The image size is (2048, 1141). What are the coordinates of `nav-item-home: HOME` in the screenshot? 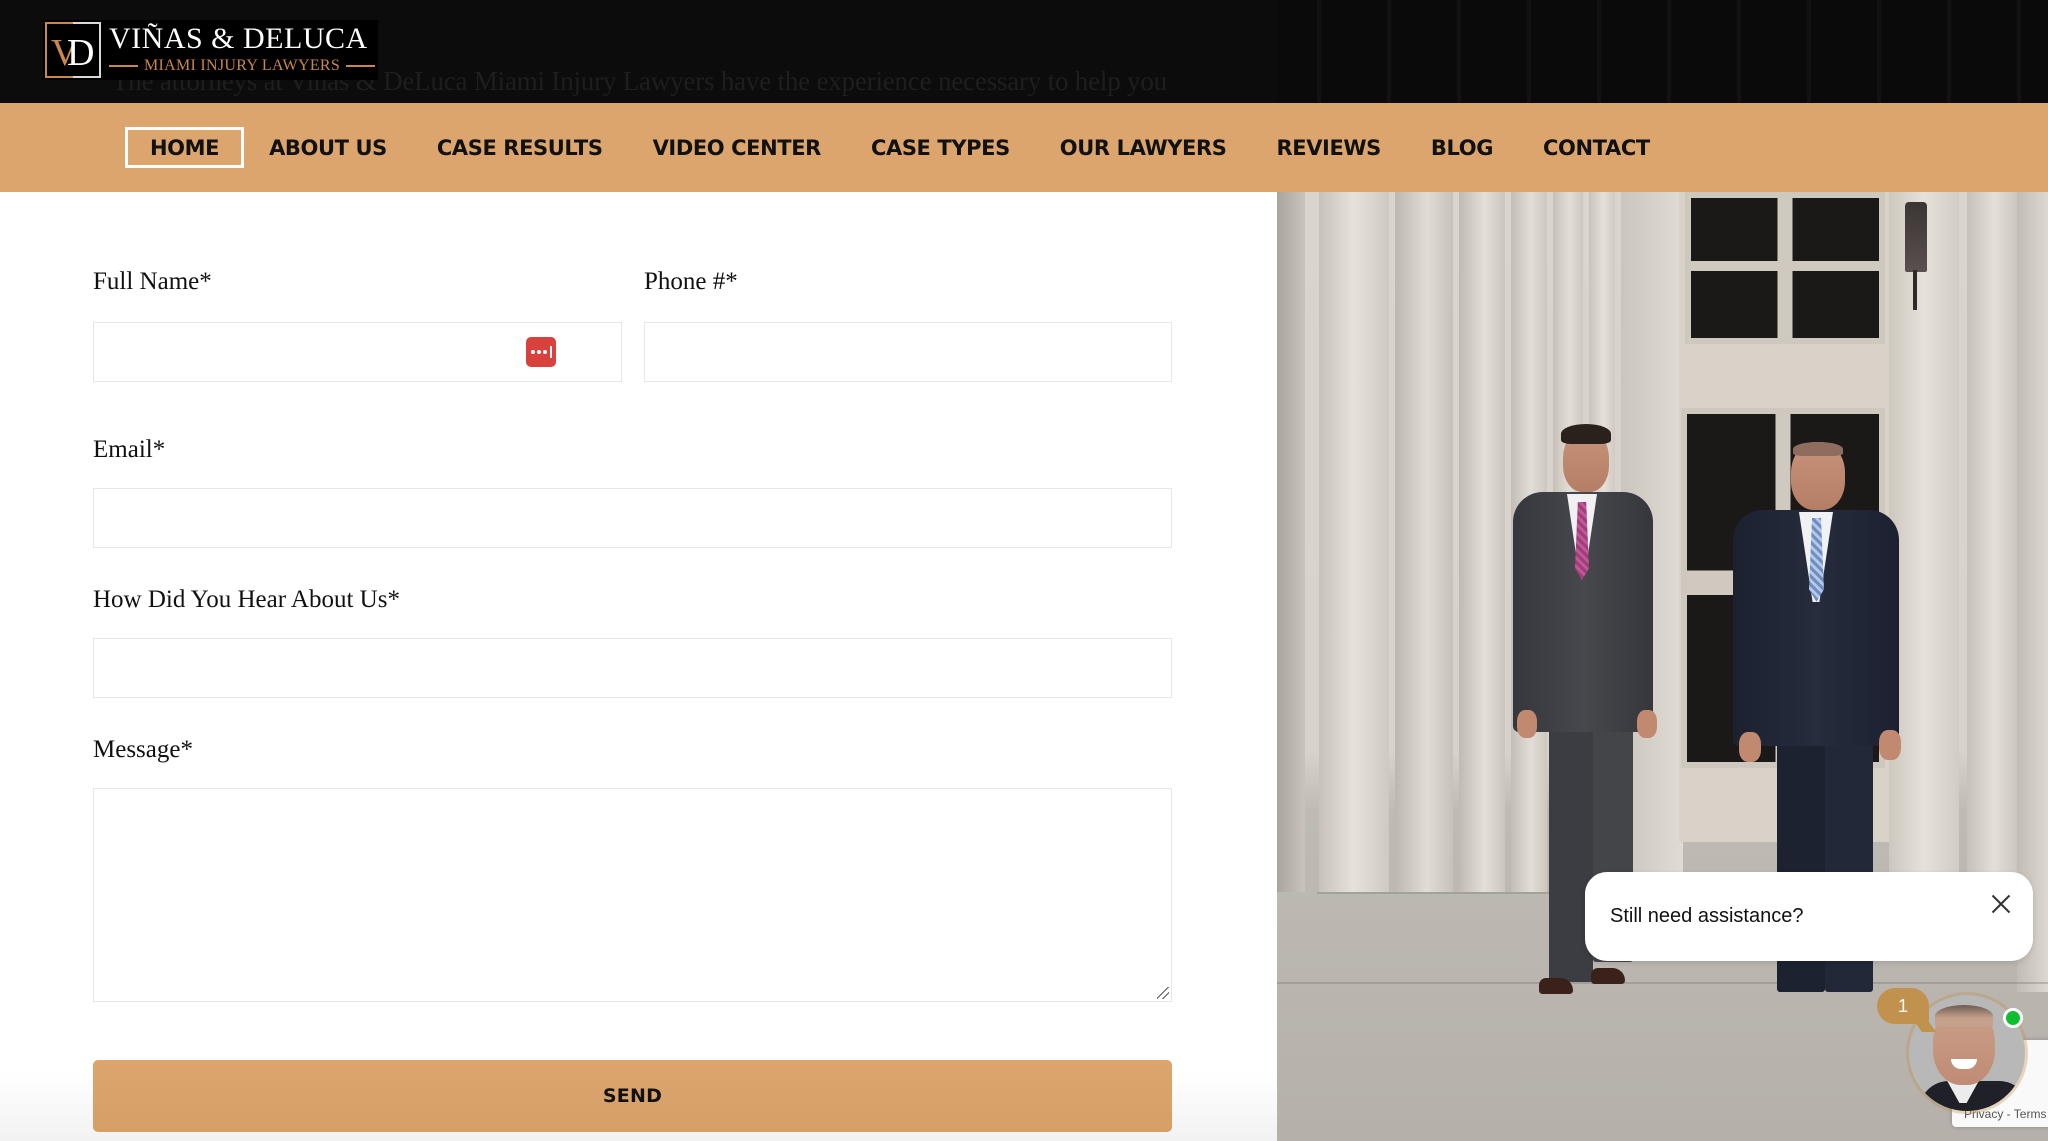 It's located at (185, 147).